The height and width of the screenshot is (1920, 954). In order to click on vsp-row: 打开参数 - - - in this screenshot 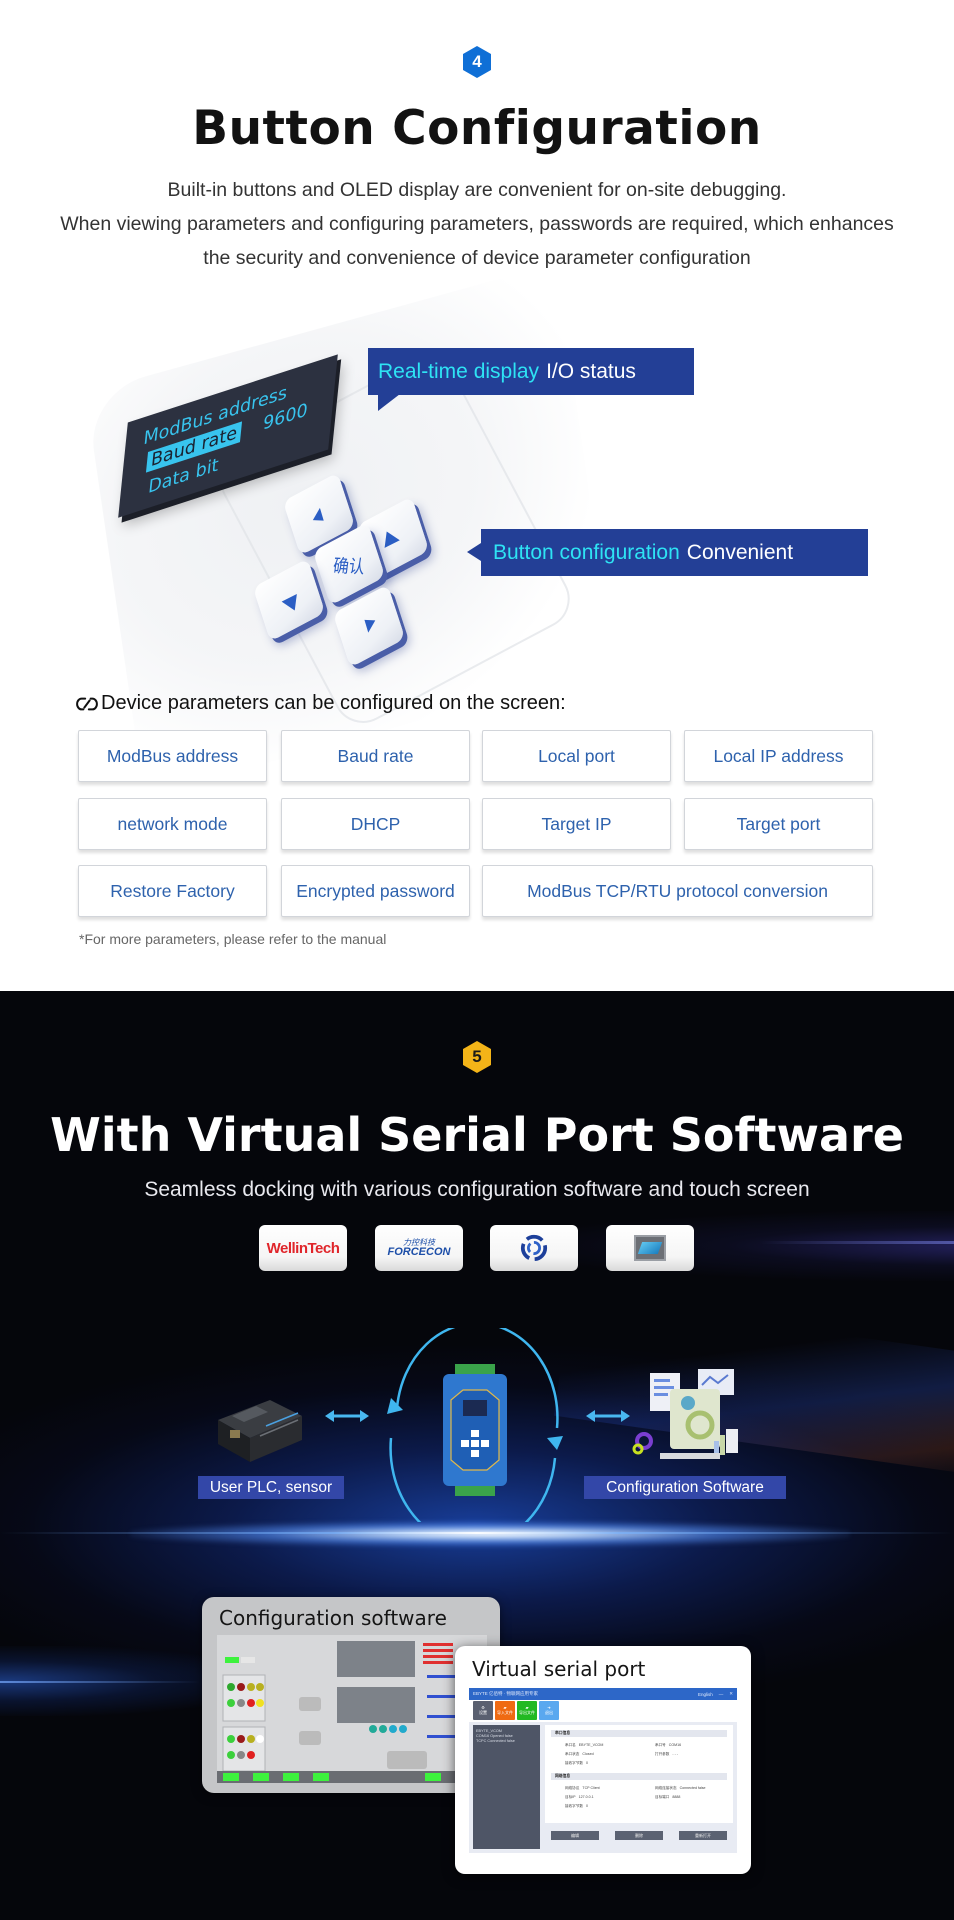, I will do `click(666, 1754)`.